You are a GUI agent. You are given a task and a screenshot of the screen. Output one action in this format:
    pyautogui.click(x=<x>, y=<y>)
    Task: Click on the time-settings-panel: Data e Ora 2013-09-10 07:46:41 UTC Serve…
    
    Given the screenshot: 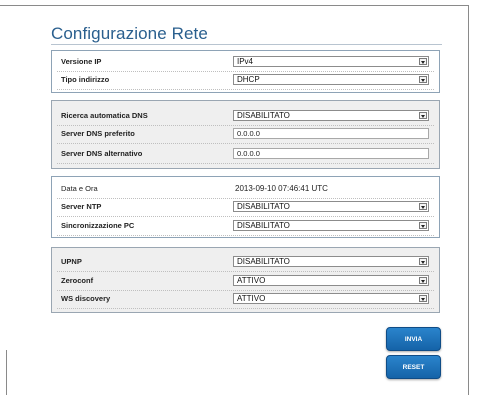 What is the action you would take?
    pyautogui.click(x=245, y=207)
    